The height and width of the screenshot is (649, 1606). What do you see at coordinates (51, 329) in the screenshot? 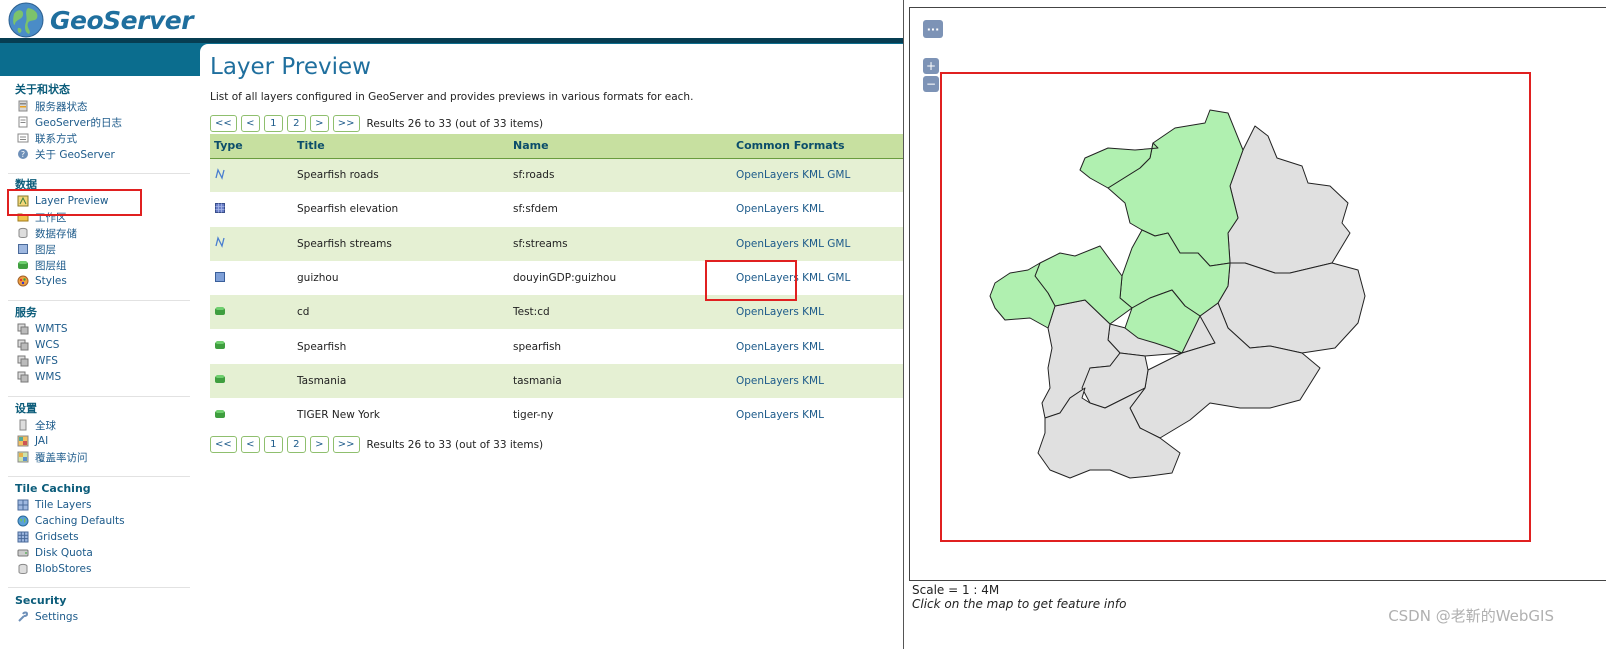
I see `sidebar-item-label: WMTS` at bounding box center [51, 329].